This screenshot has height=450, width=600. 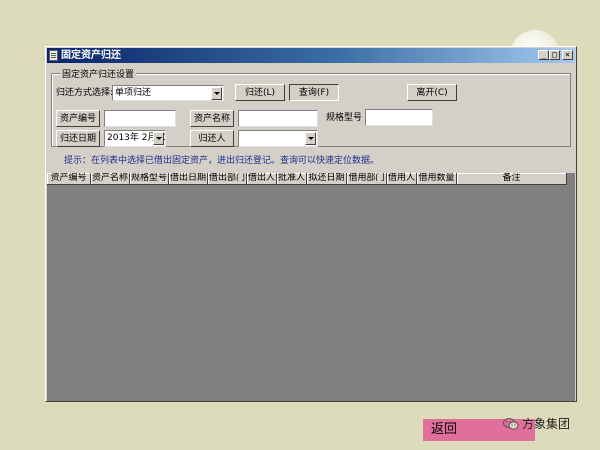 I want to click on maximize-button: □, so click(x=554, y=55).